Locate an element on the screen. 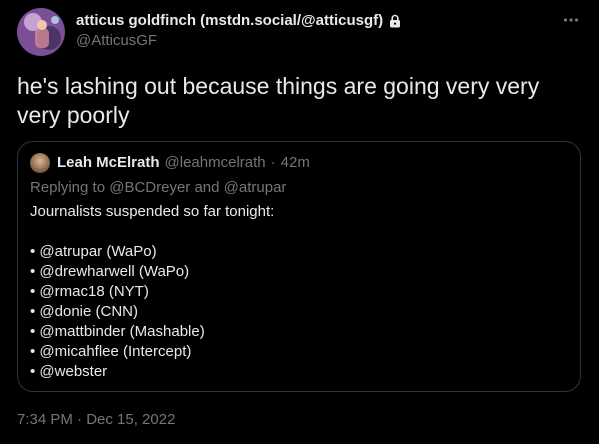 The image size is (599, 444). replying-to-user-2: @atrupar is located at coordinates (255, 187).